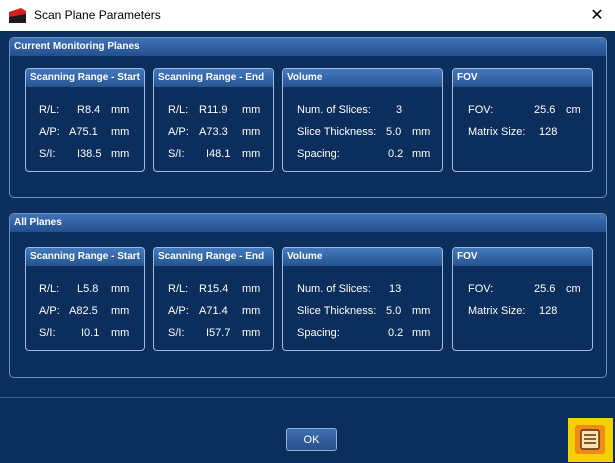  I want to click on close-button: ✕, so click(597, 15).